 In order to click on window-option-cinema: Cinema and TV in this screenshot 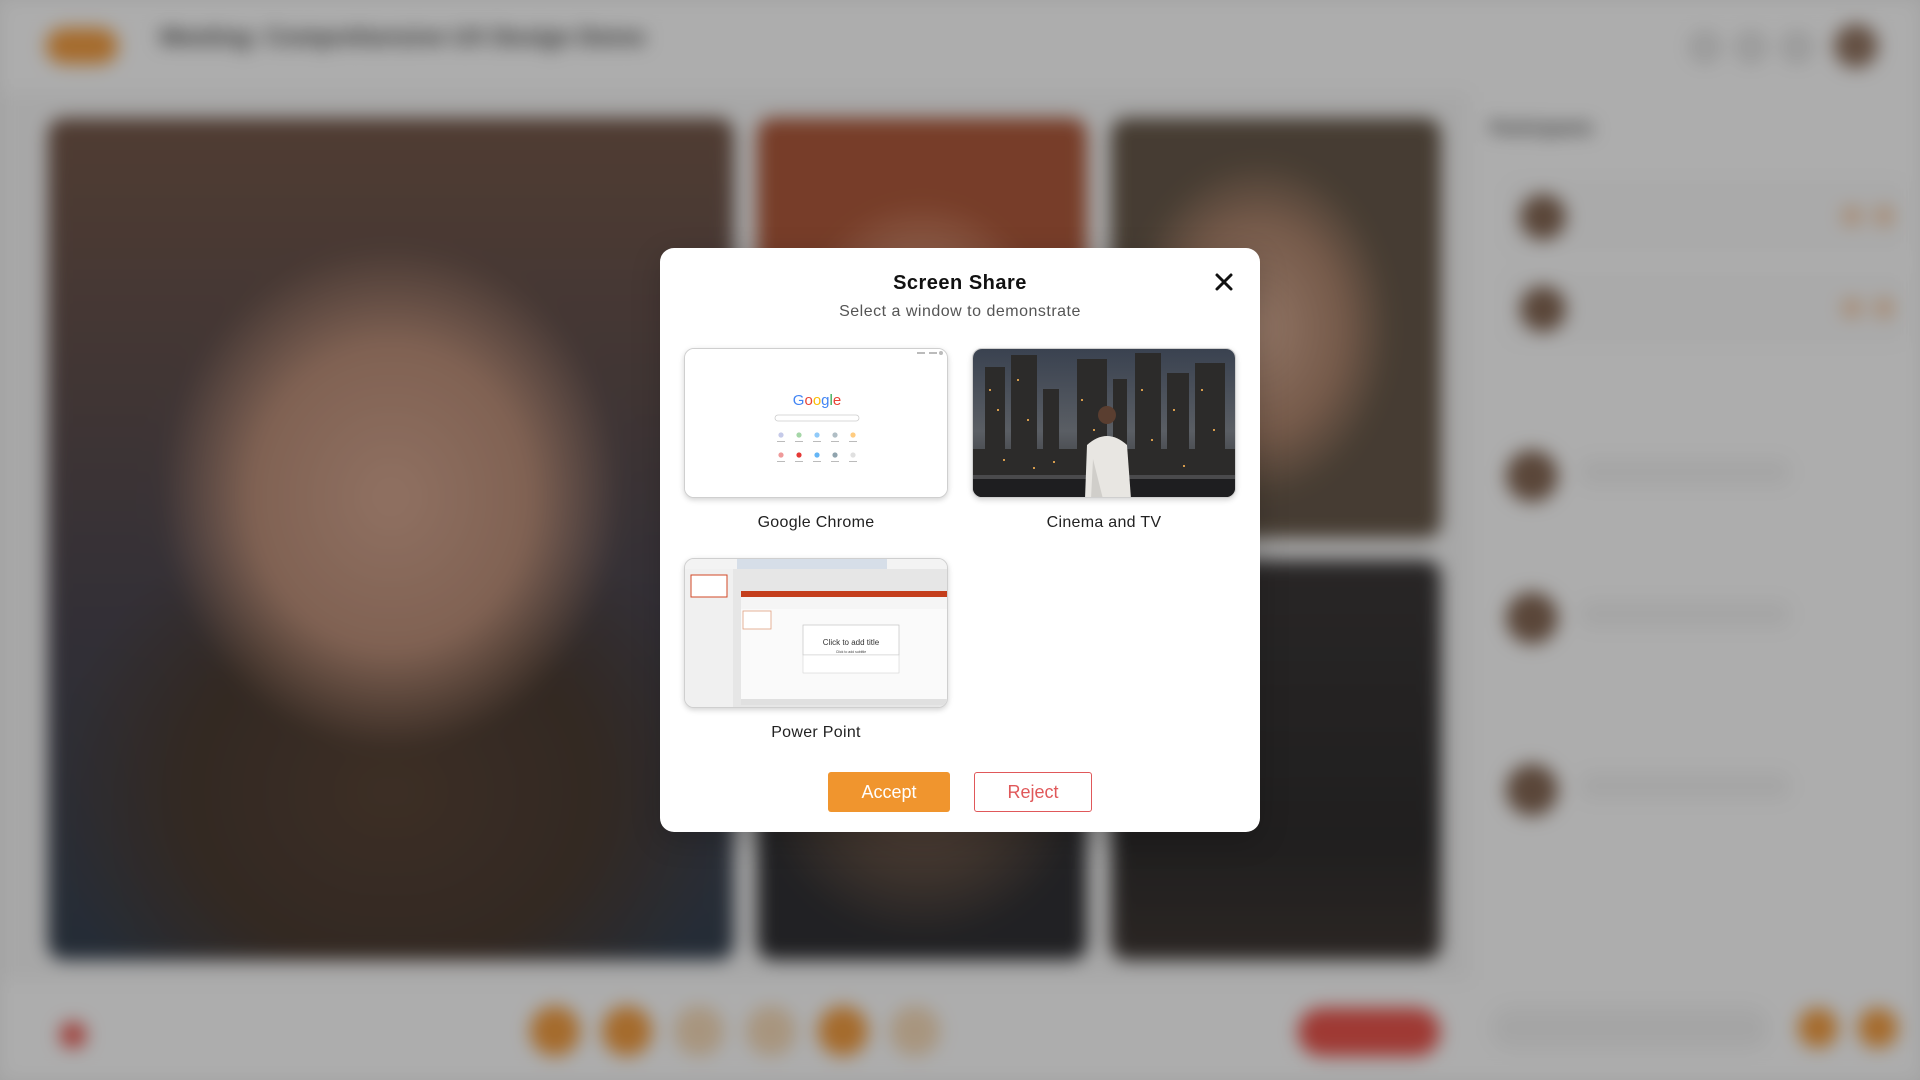, I will do `click(1104, 440)`.